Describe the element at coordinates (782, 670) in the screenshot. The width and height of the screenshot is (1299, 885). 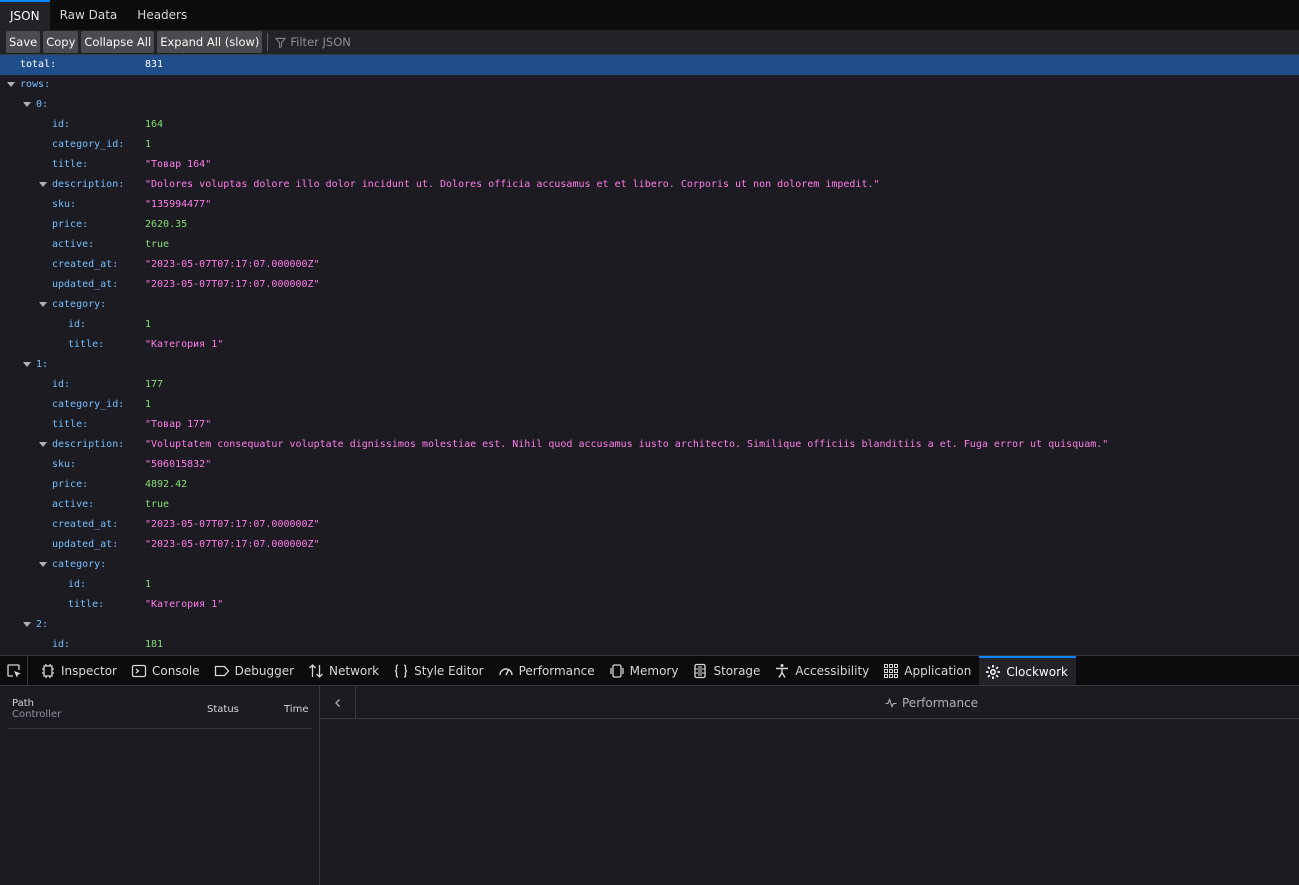
I see `accessibility-icon` at that location.